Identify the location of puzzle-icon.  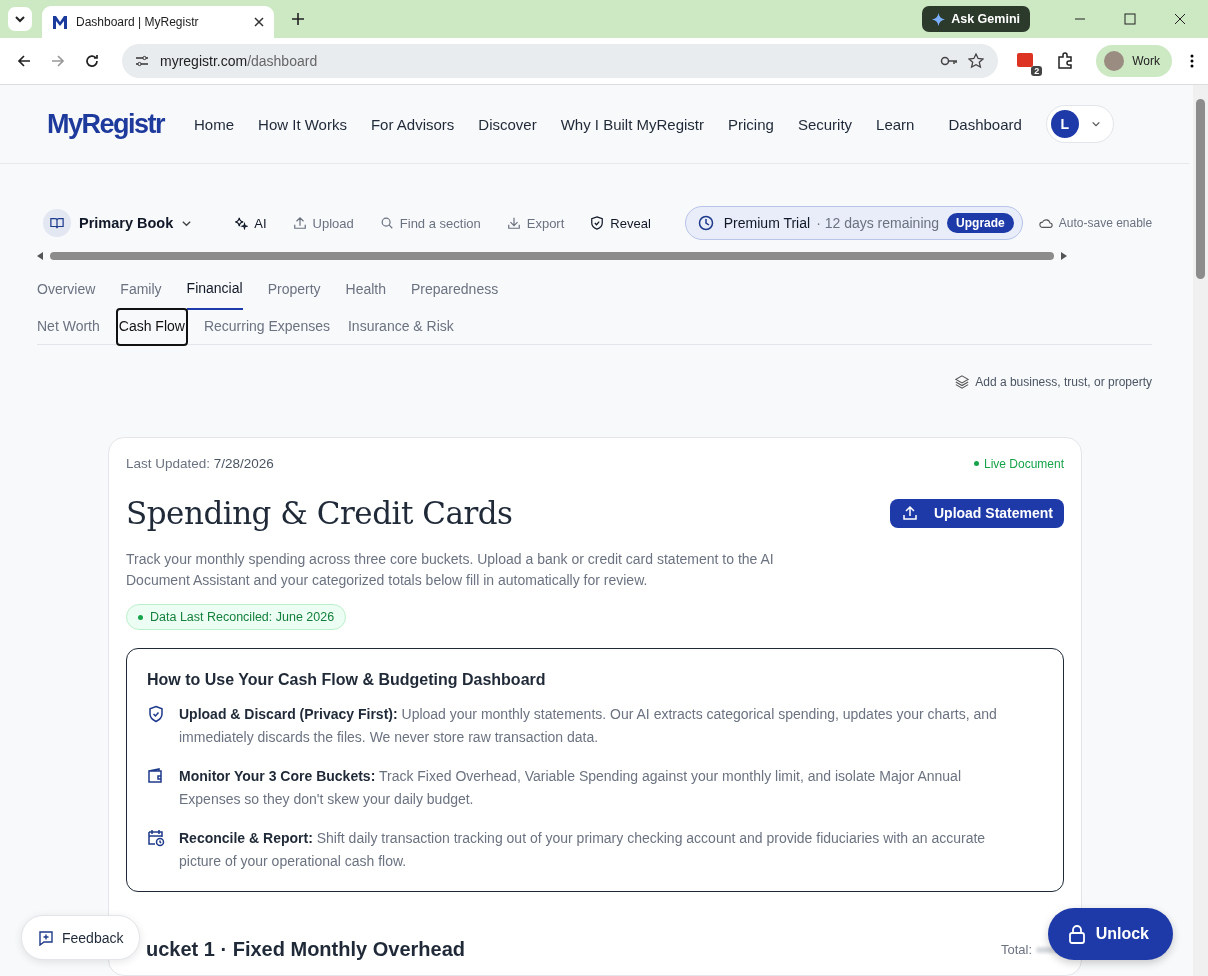
(1065, 61).